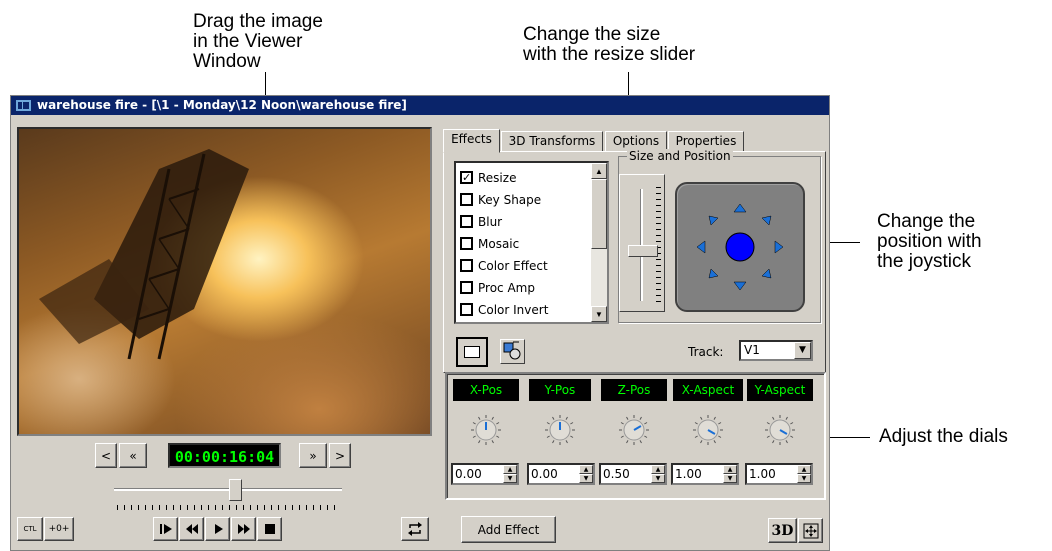 The image size is (1052, 551). I want to click on effect-item: Color Invert, so click(504, 309).